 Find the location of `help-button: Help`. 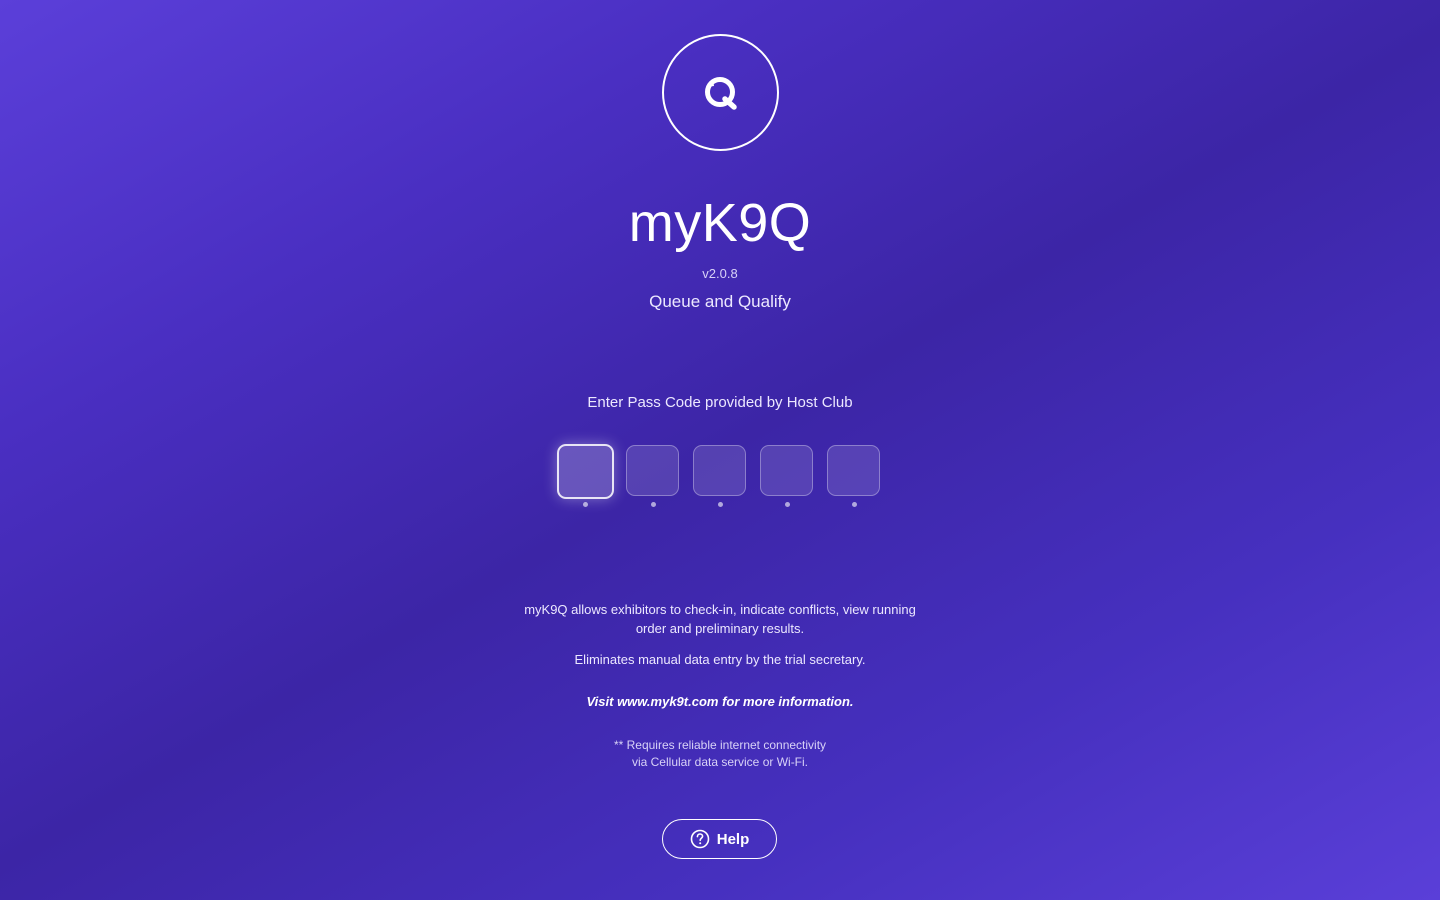

help-button: Help is located at coordinates (719, 839).